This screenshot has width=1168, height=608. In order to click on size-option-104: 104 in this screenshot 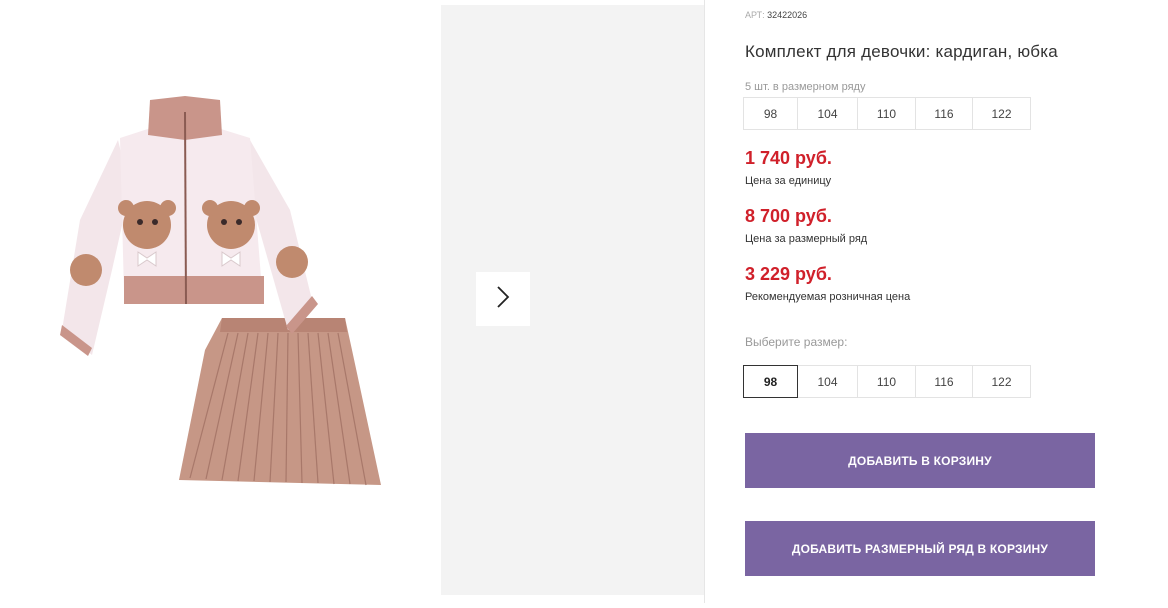, I will do `click(827, 381)`.